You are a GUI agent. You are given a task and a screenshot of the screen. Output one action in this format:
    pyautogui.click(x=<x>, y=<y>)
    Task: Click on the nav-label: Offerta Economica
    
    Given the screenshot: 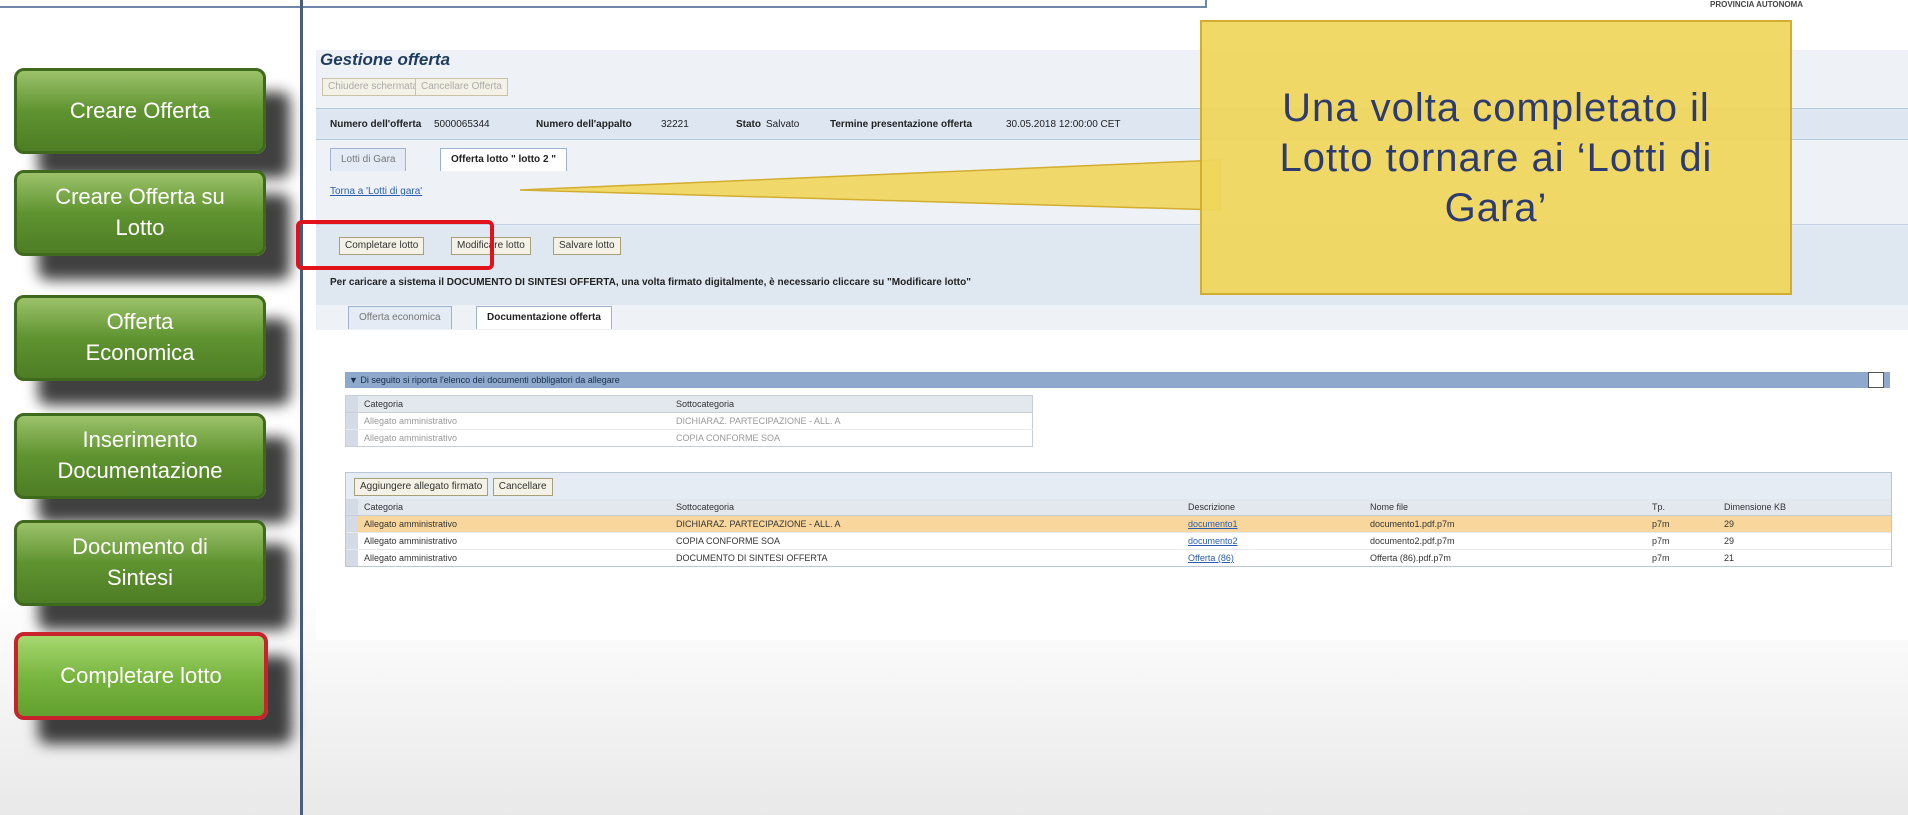 What is the action you would take?
    pyautogui.click(x=140, y=337)
    